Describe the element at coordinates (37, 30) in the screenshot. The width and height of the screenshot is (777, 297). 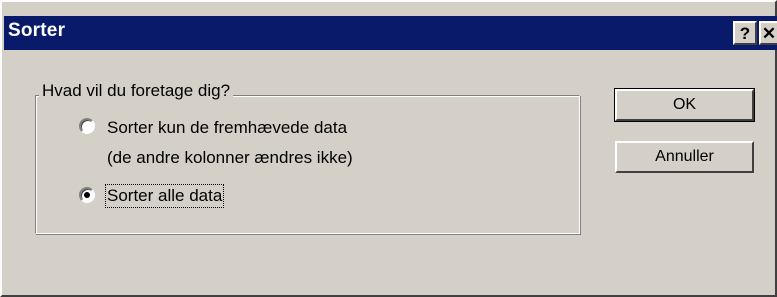
I see `dialog-title: Sorter` at that location.